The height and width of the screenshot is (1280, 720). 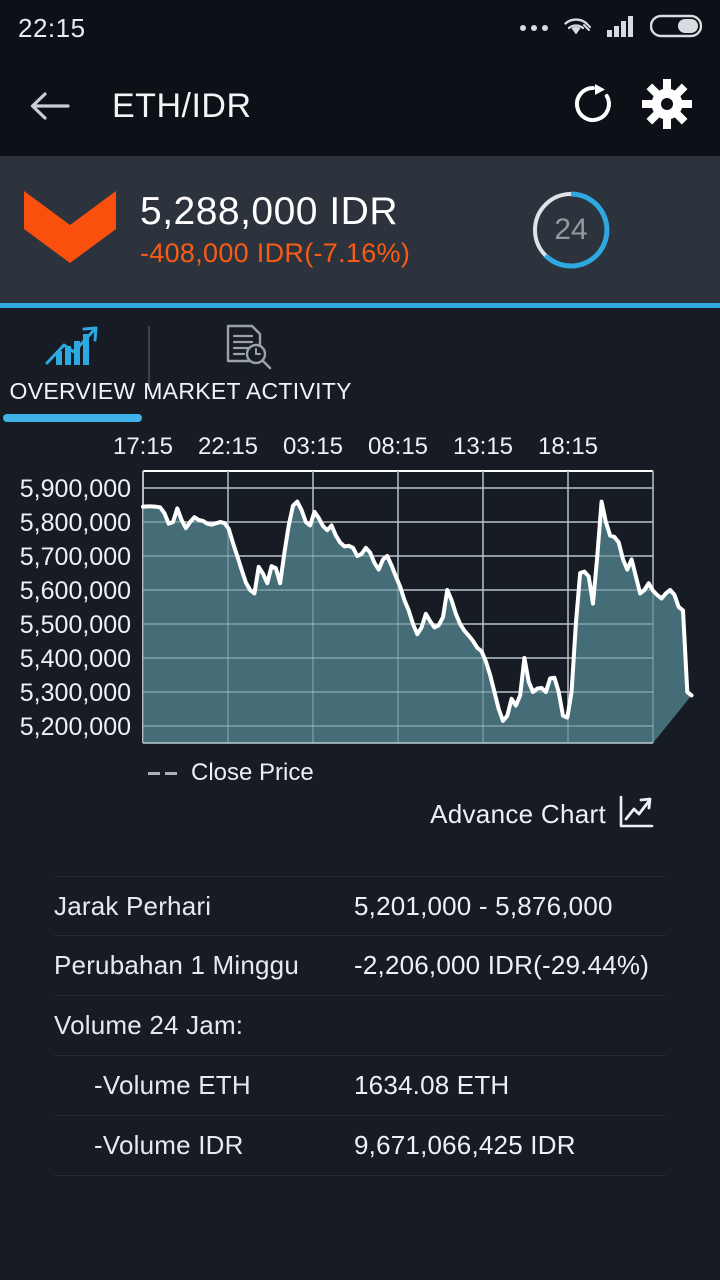 What do you see at coordinates (465, 1145) in the screenshot?
I see `stat-value: 9,671,066,425 IDR` at bounding box center [465, 1145].